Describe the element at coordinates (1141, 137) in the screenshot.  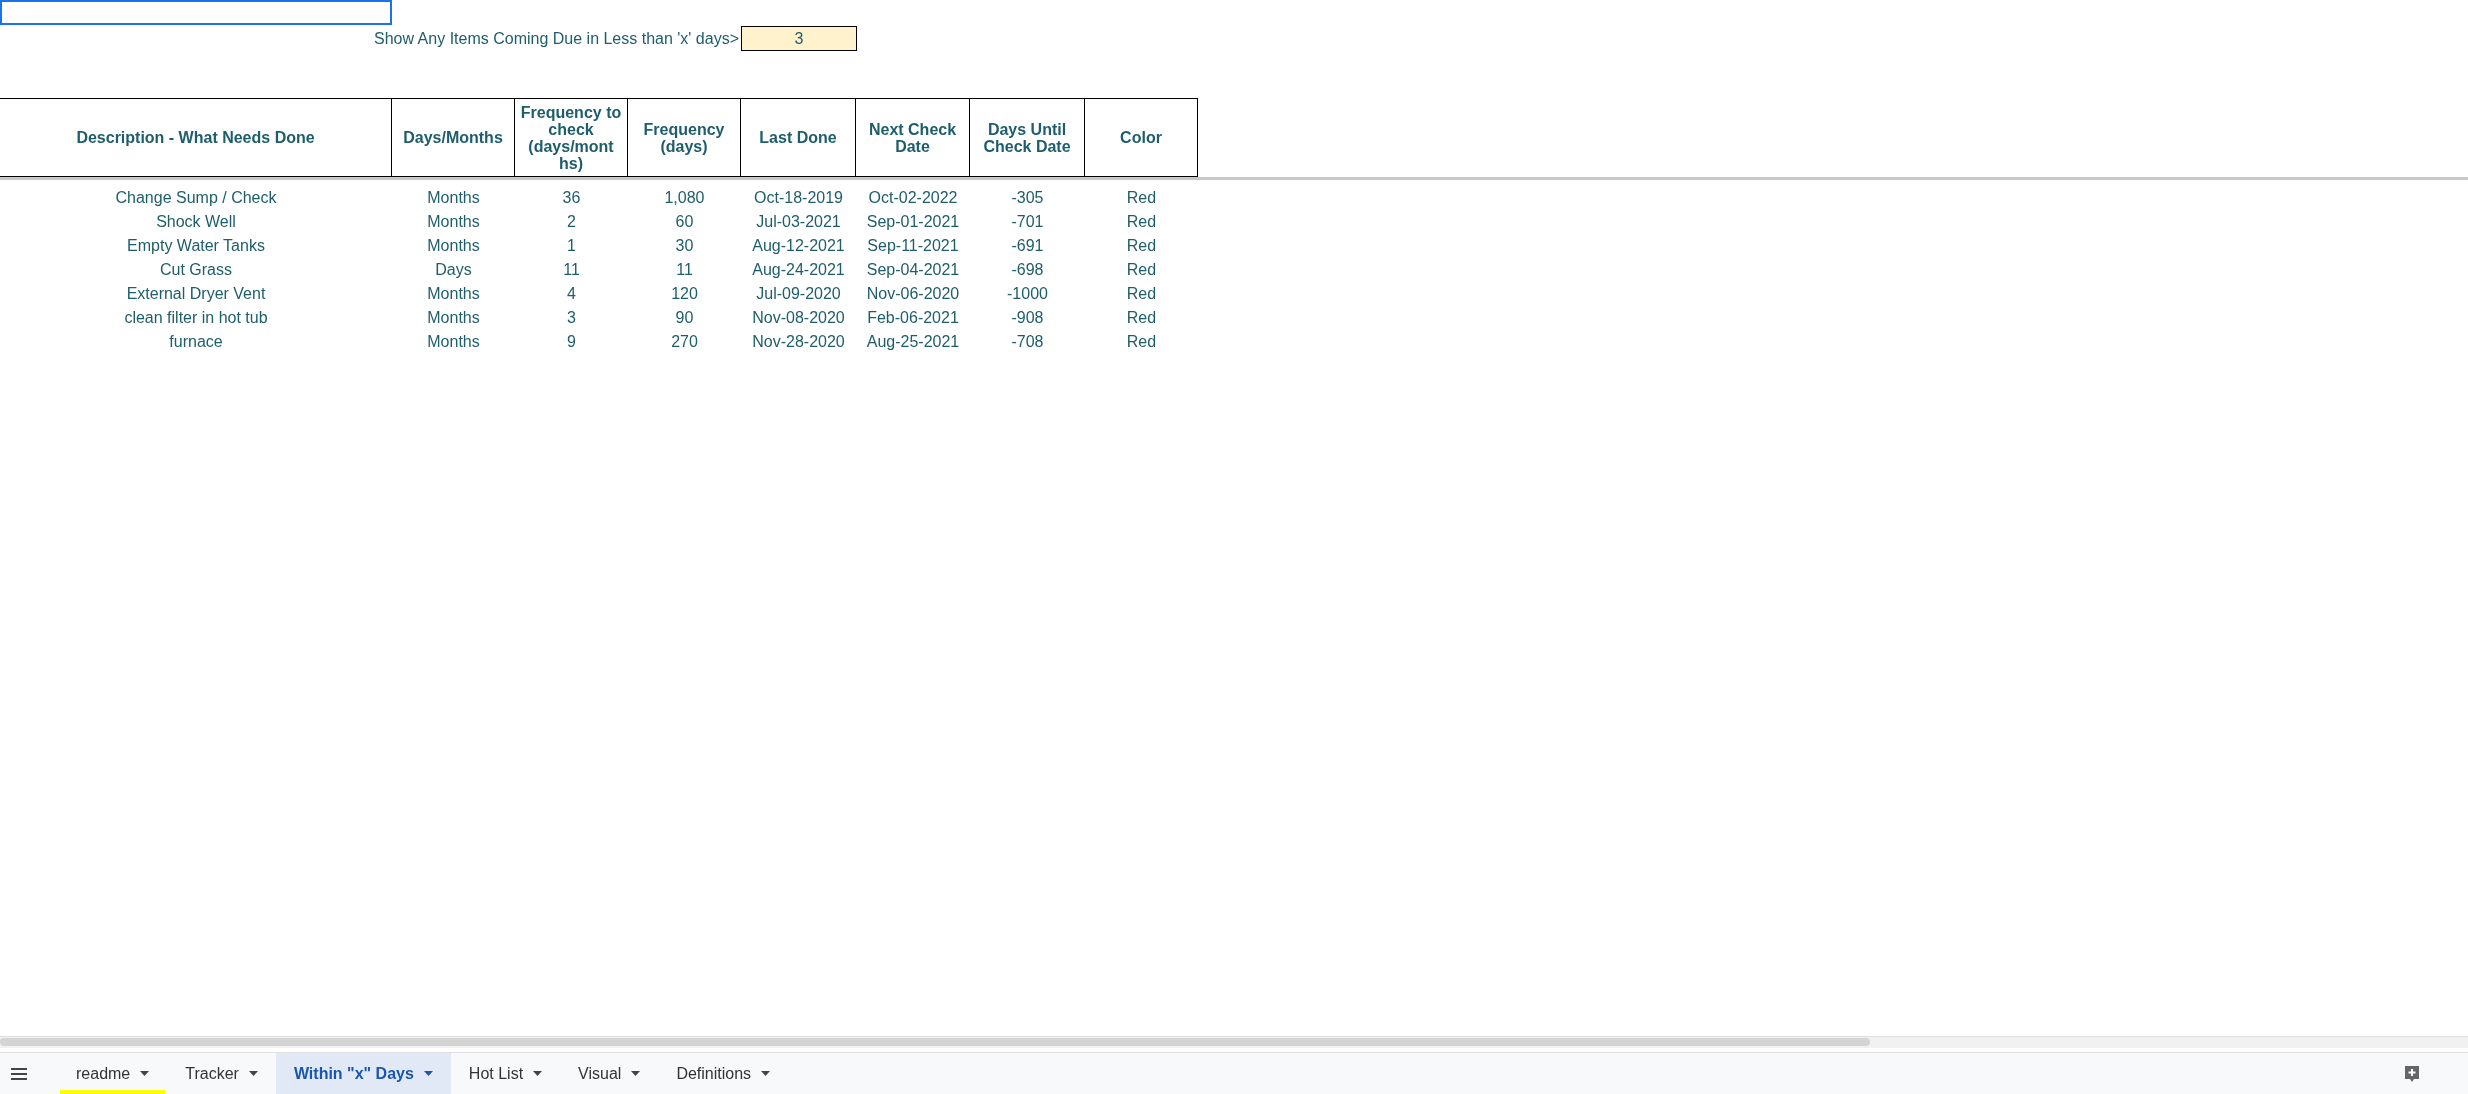
I see `column-header: Color` at that location.